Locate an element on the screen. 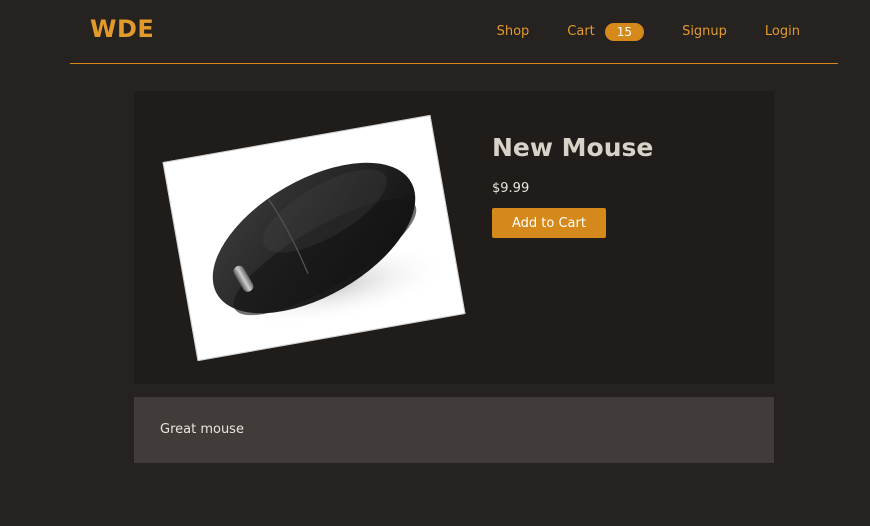 Image resolution: width=870 pixels, height=526 pixels. add-to-cart-button: Add to Cart is located at coordinates (549, 223).